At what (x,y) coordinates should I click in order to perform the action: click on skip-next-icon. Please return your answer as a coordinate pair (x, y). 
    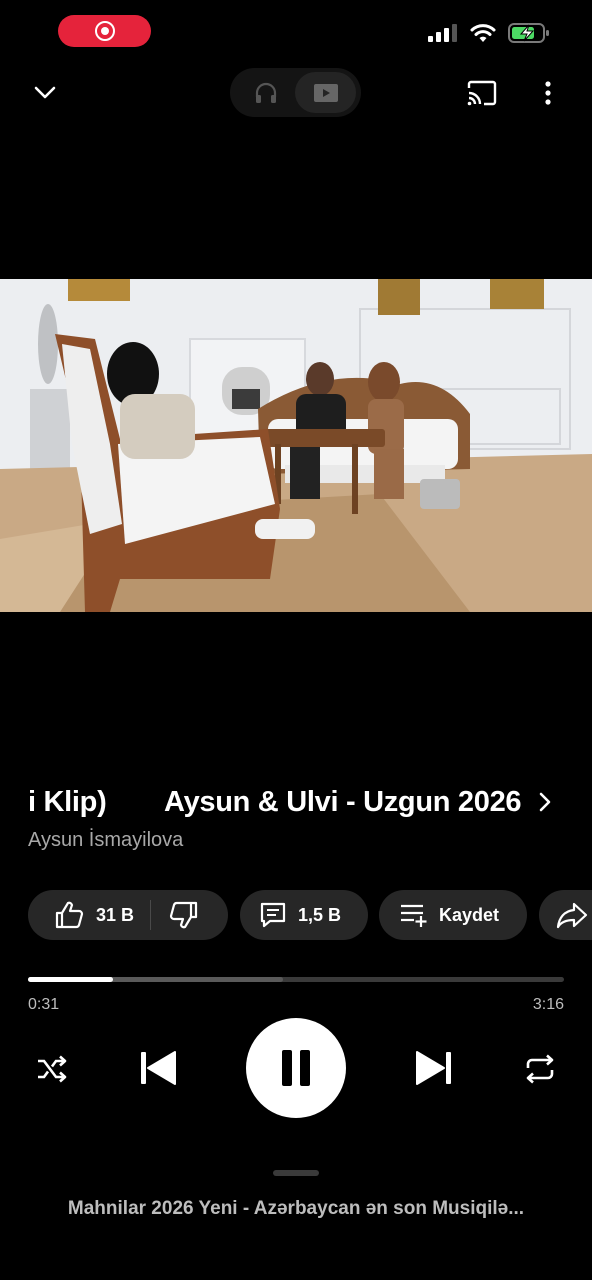
    Looking at the image, I should click on (433, 1068).